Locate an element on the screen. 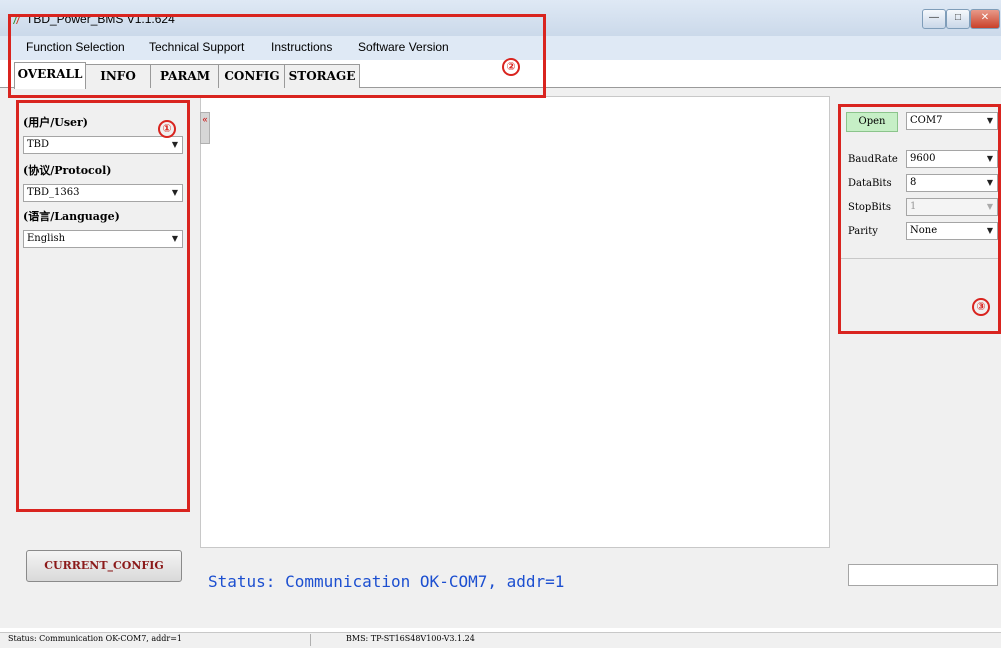 This screenshot has width=1001, height=648. statusbar-divider is located at coordinates (310, 640).